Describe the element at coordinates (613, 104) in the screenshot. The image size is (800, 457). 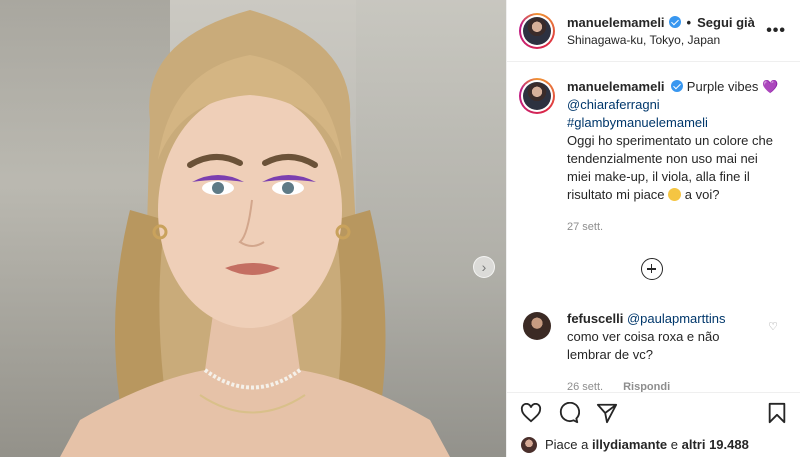
I see `caption-mention-link: @chiaraferragni` at that location.